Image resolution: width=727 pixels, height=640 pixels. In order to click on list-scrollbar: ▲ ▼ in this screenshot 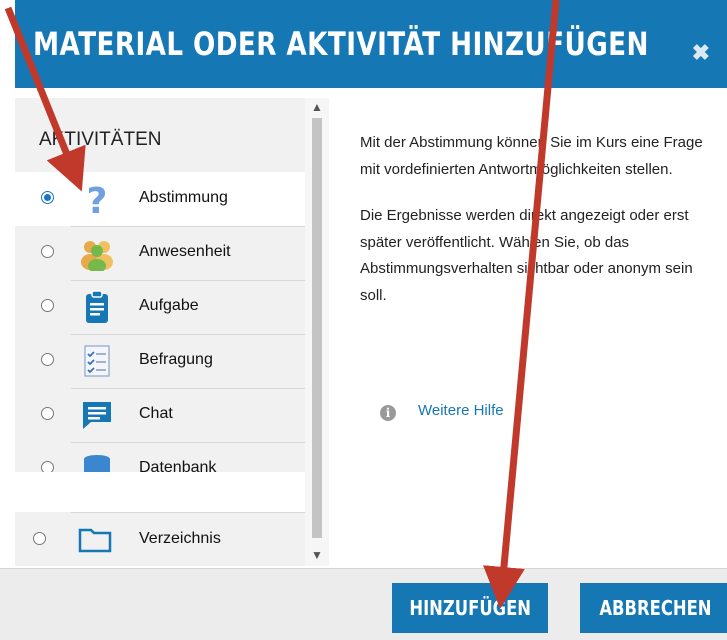, I will do `click(317, 332)`.